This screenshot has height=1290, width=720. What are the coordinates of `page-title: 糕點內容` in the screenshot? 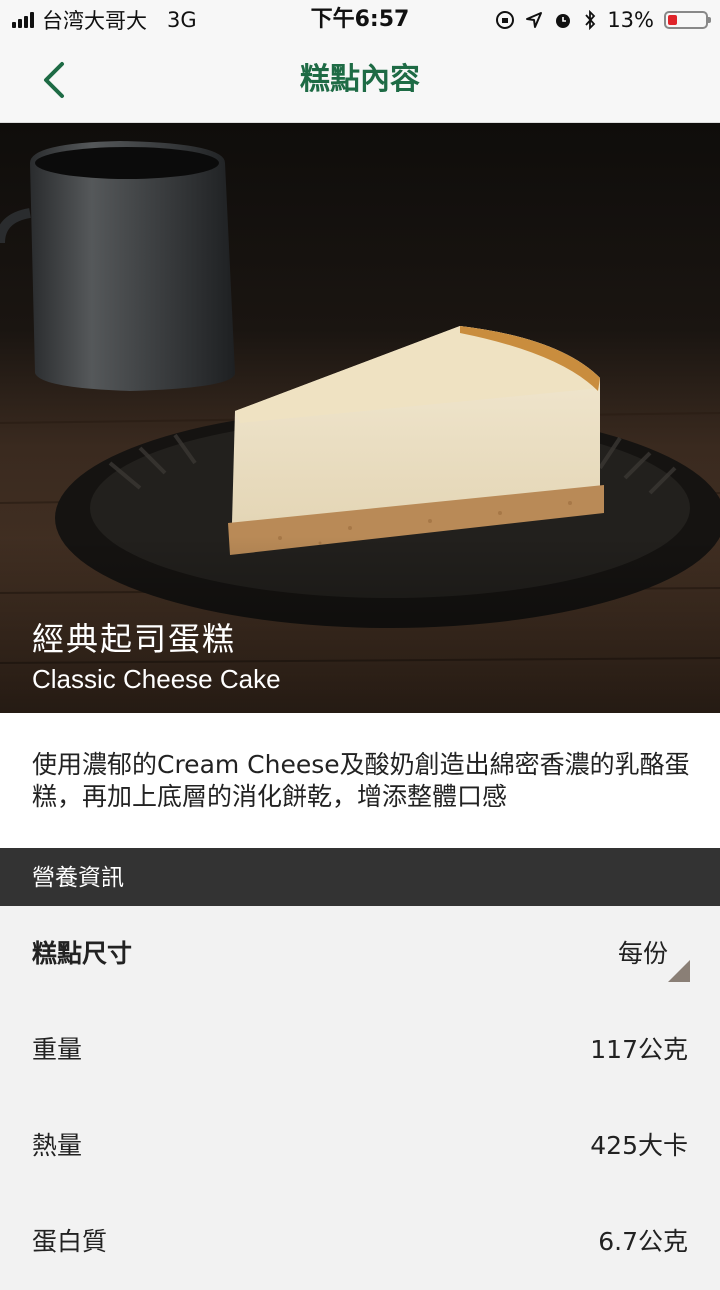 It's located at (360, 79).